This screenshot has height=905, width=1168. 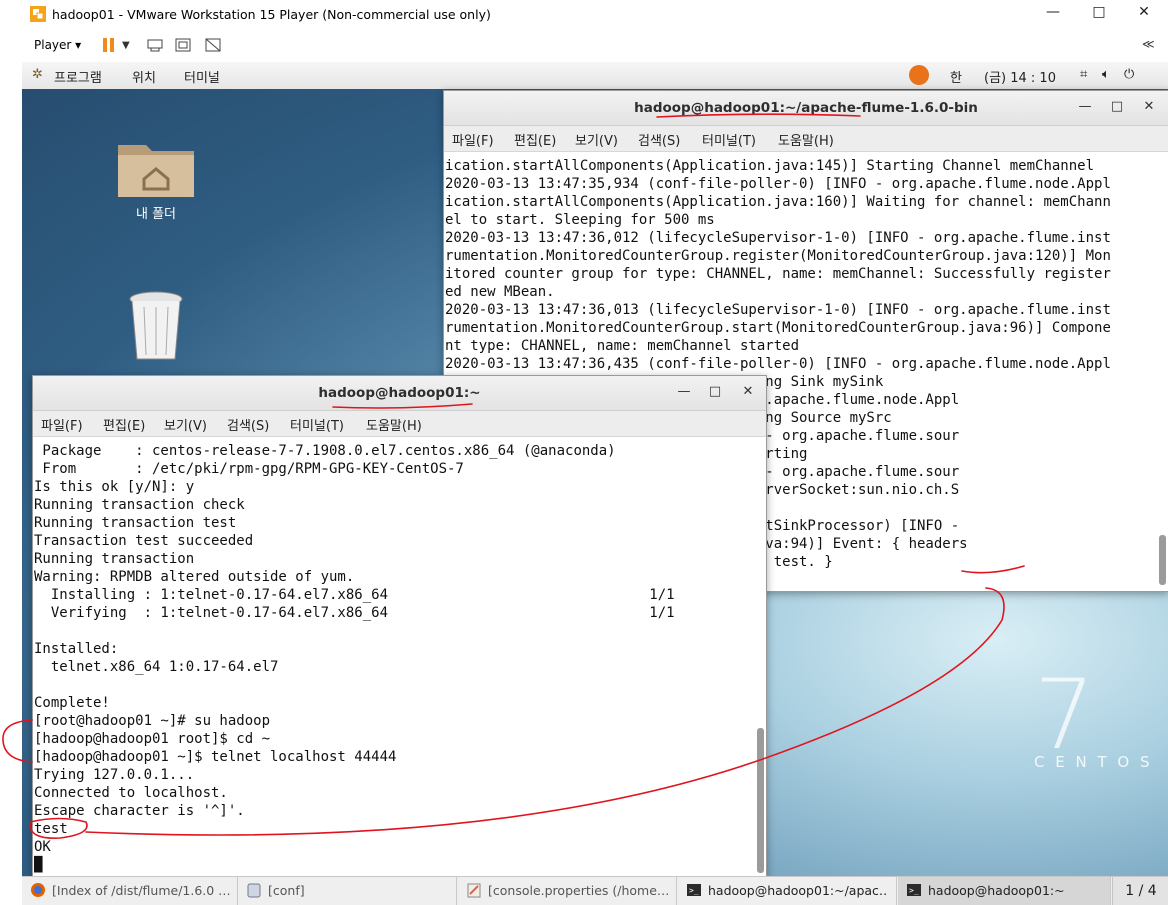 What do you see at coordinates (595, 46) in the screenshot?
I see `vmware-toolbar: Player ▾ ▼ ≪` at bounding box center [595, 46].